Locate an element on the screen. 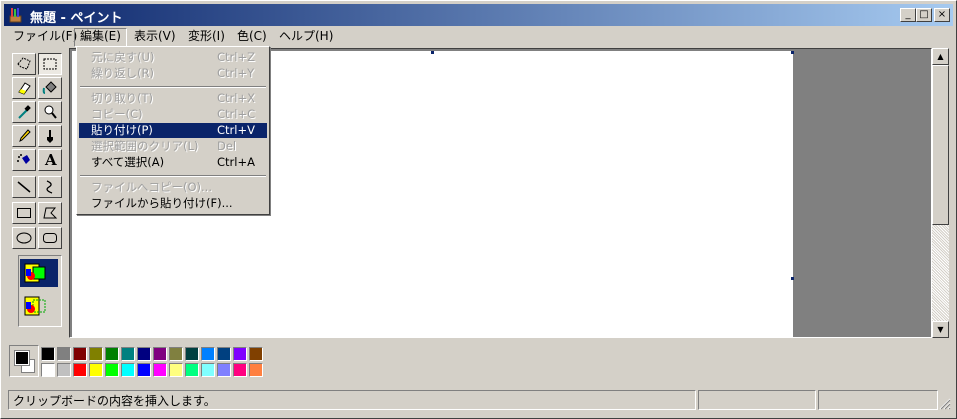 Image resolution: width=957 pixels, height=419 pixels. resize-handle-top is located at coordinates (432, 52).